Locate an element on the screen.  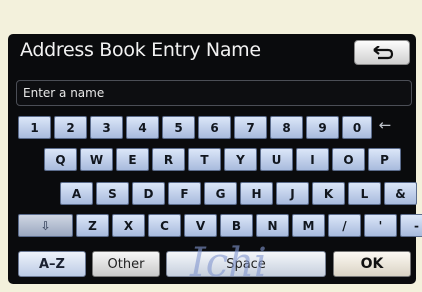
key-G: G is located at coordinates (220, 193).